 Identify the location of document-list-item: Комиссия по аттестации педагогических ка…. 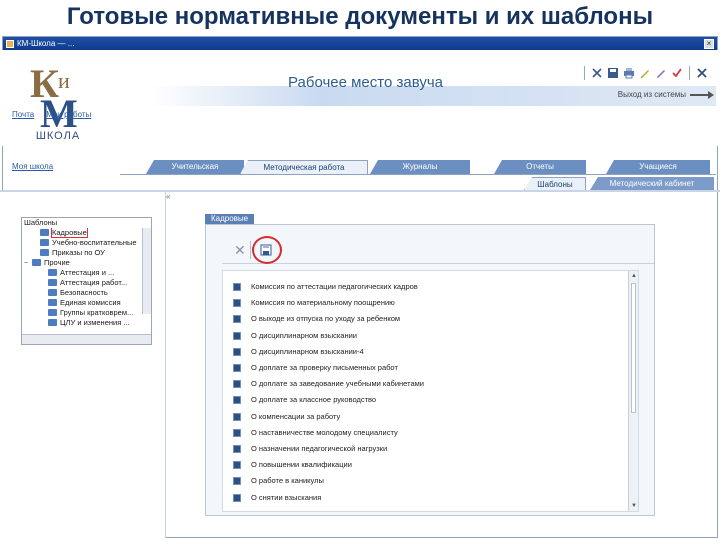
(423, 287).